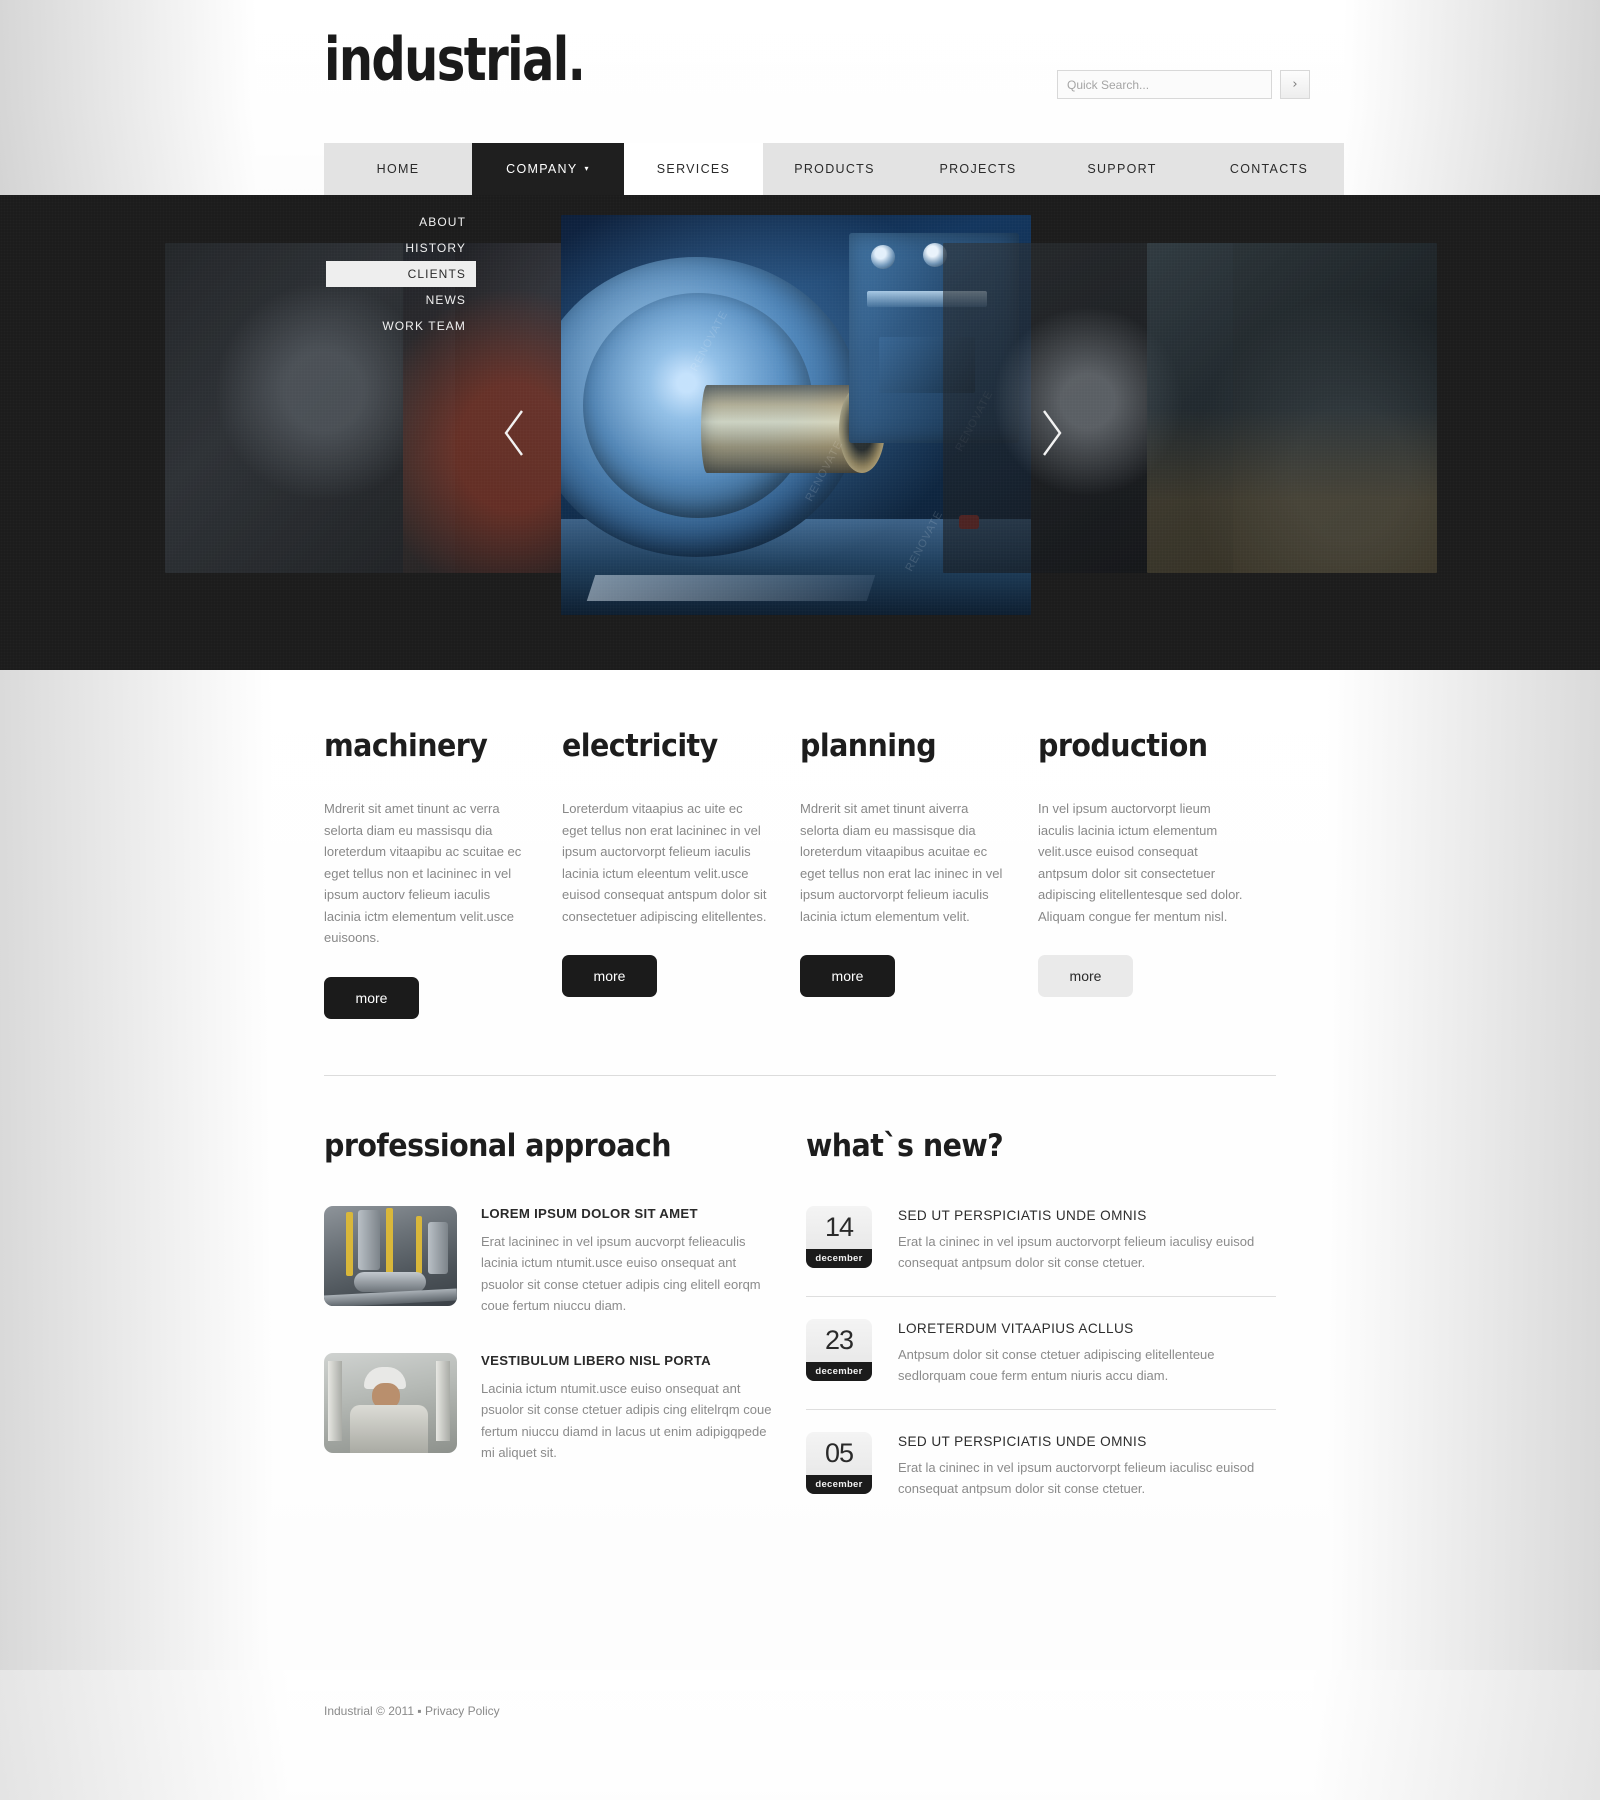  What do you see at coordinates (631, 1213) in the screenshot?
I see `post-title: LOREM IPSUM DOLOR SIT AMET` at bounding box center [631, 1213].